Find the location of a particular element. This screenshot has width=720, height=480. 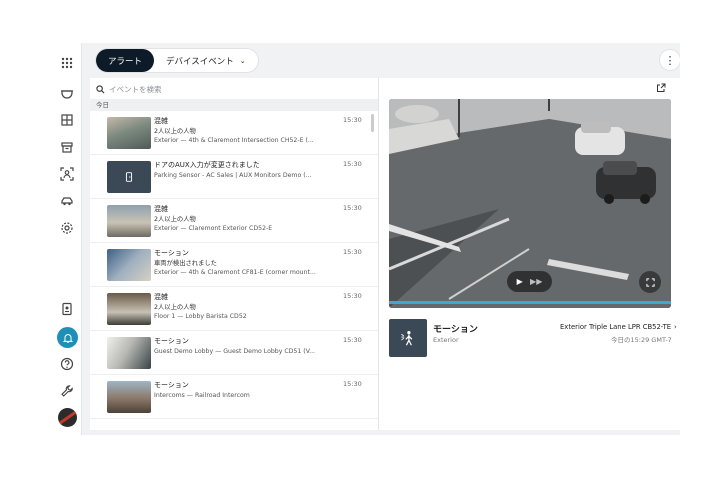

tab-alerts-label: アラート is located at coordinates (125, 61).